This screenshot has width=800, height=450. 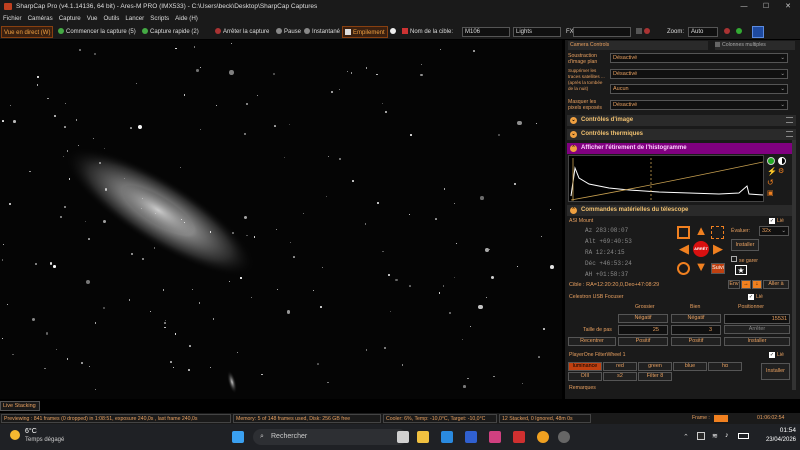 I want to click on fx-select, so click(x=602, y=32).